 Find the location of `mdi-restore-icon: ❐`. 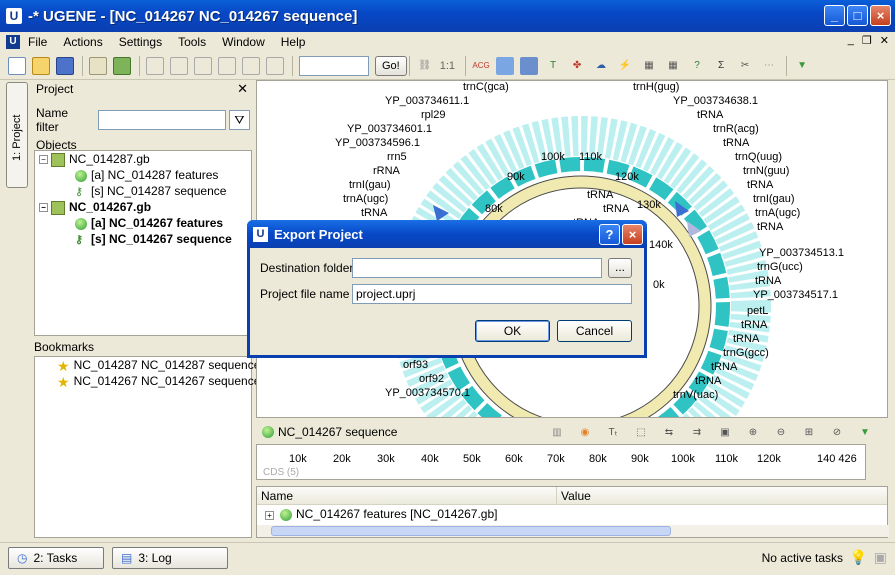

mdi-restore-icon: ❐ is located at coordinates (867, 40).